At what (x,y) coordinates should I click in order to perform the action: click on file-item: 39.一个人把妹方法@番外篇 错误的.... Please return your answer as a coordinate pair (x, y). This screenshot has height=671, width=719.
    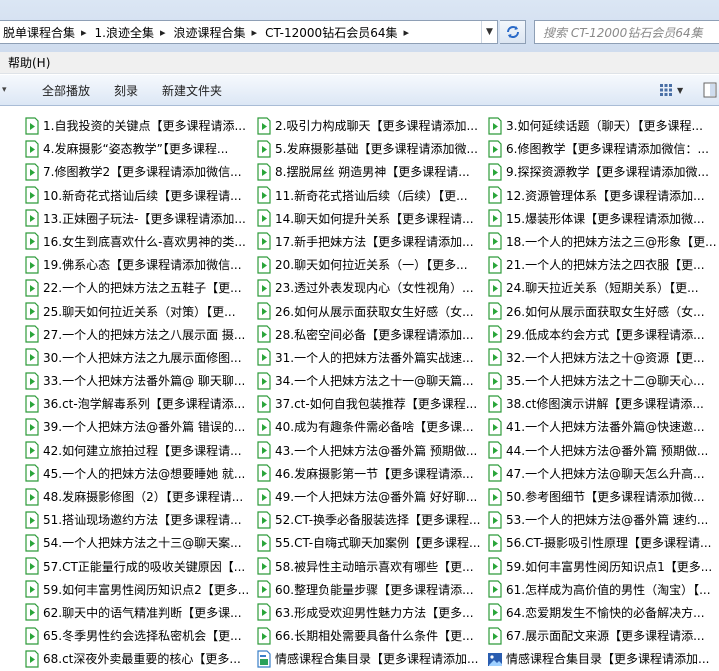
    Looking at the image, I should click on (140, 426).